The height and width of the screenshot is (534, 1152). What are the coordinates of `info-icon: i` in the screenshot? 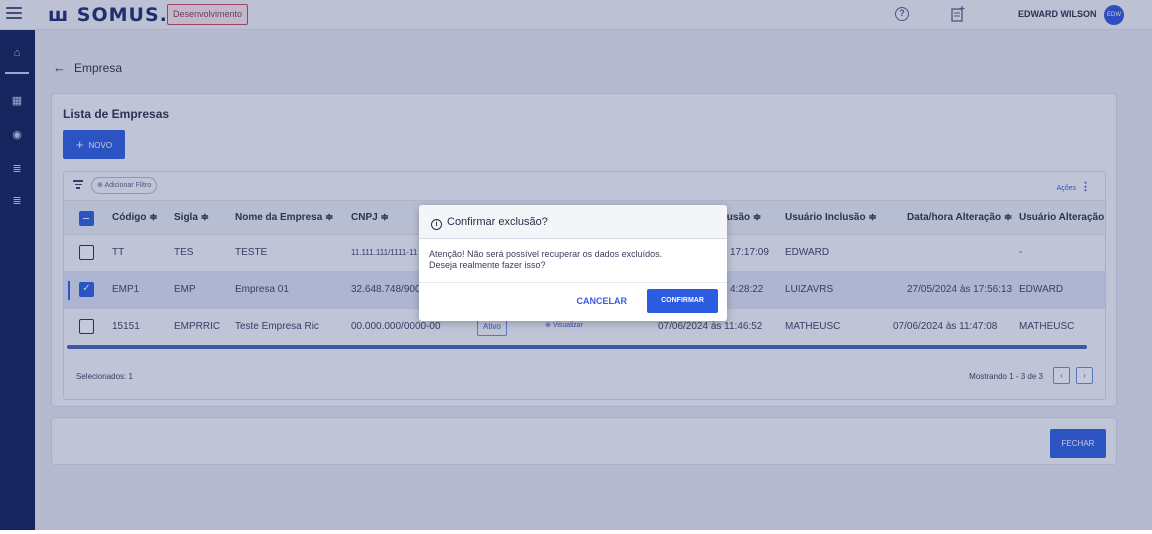 It's located at (436, 224).